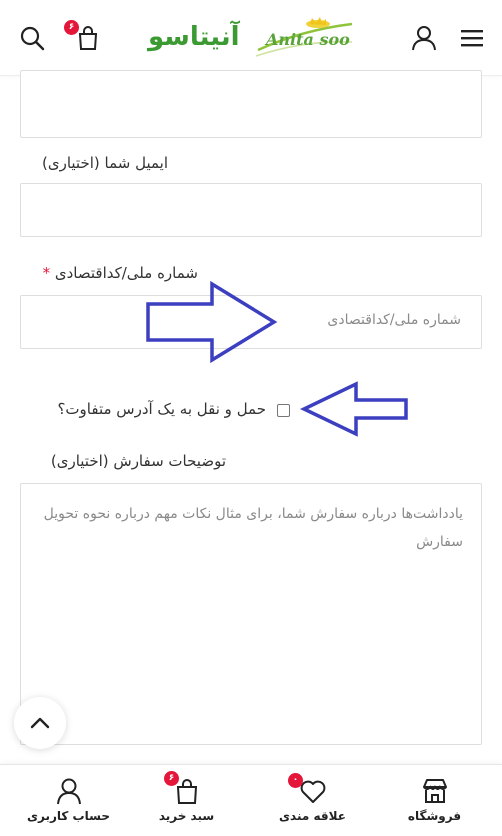 This screenshot has height=836, width=502. Describe the element at coordinates (251, 210) in the screenshot. I see `email-field` at that location.